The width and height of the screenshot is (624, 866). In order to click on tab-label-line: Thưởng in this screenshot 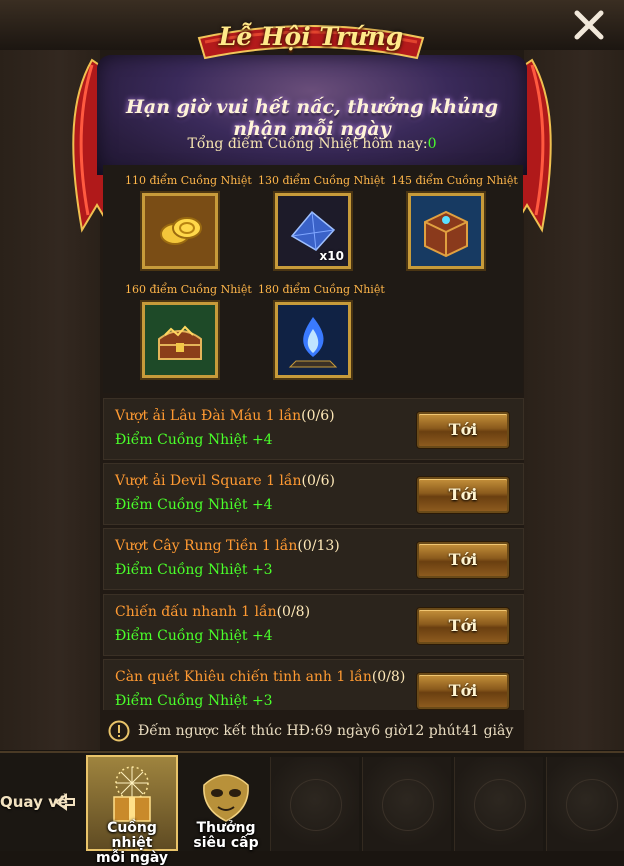, I will do `click(226, 828)`.